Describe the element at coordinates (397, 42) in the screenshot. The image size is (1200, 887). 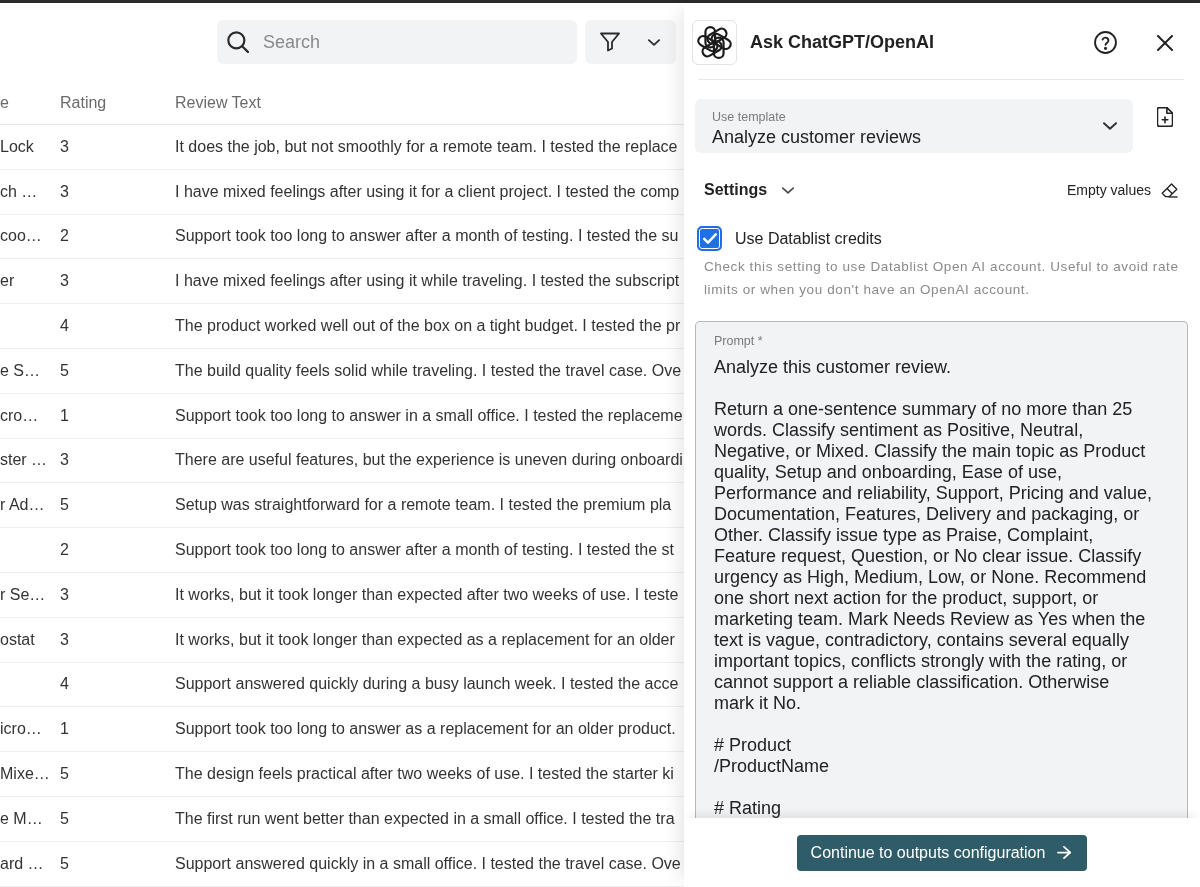
I see `search-field: Search` at that location.